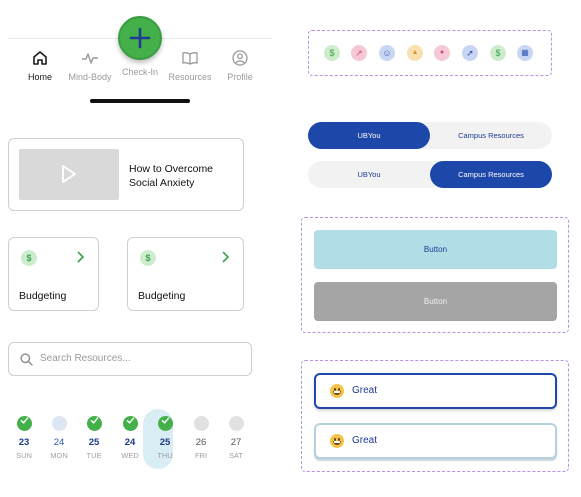 This screenshot has width=581, height=497. I want to click on nav-label: Resources, so click(190, 77).